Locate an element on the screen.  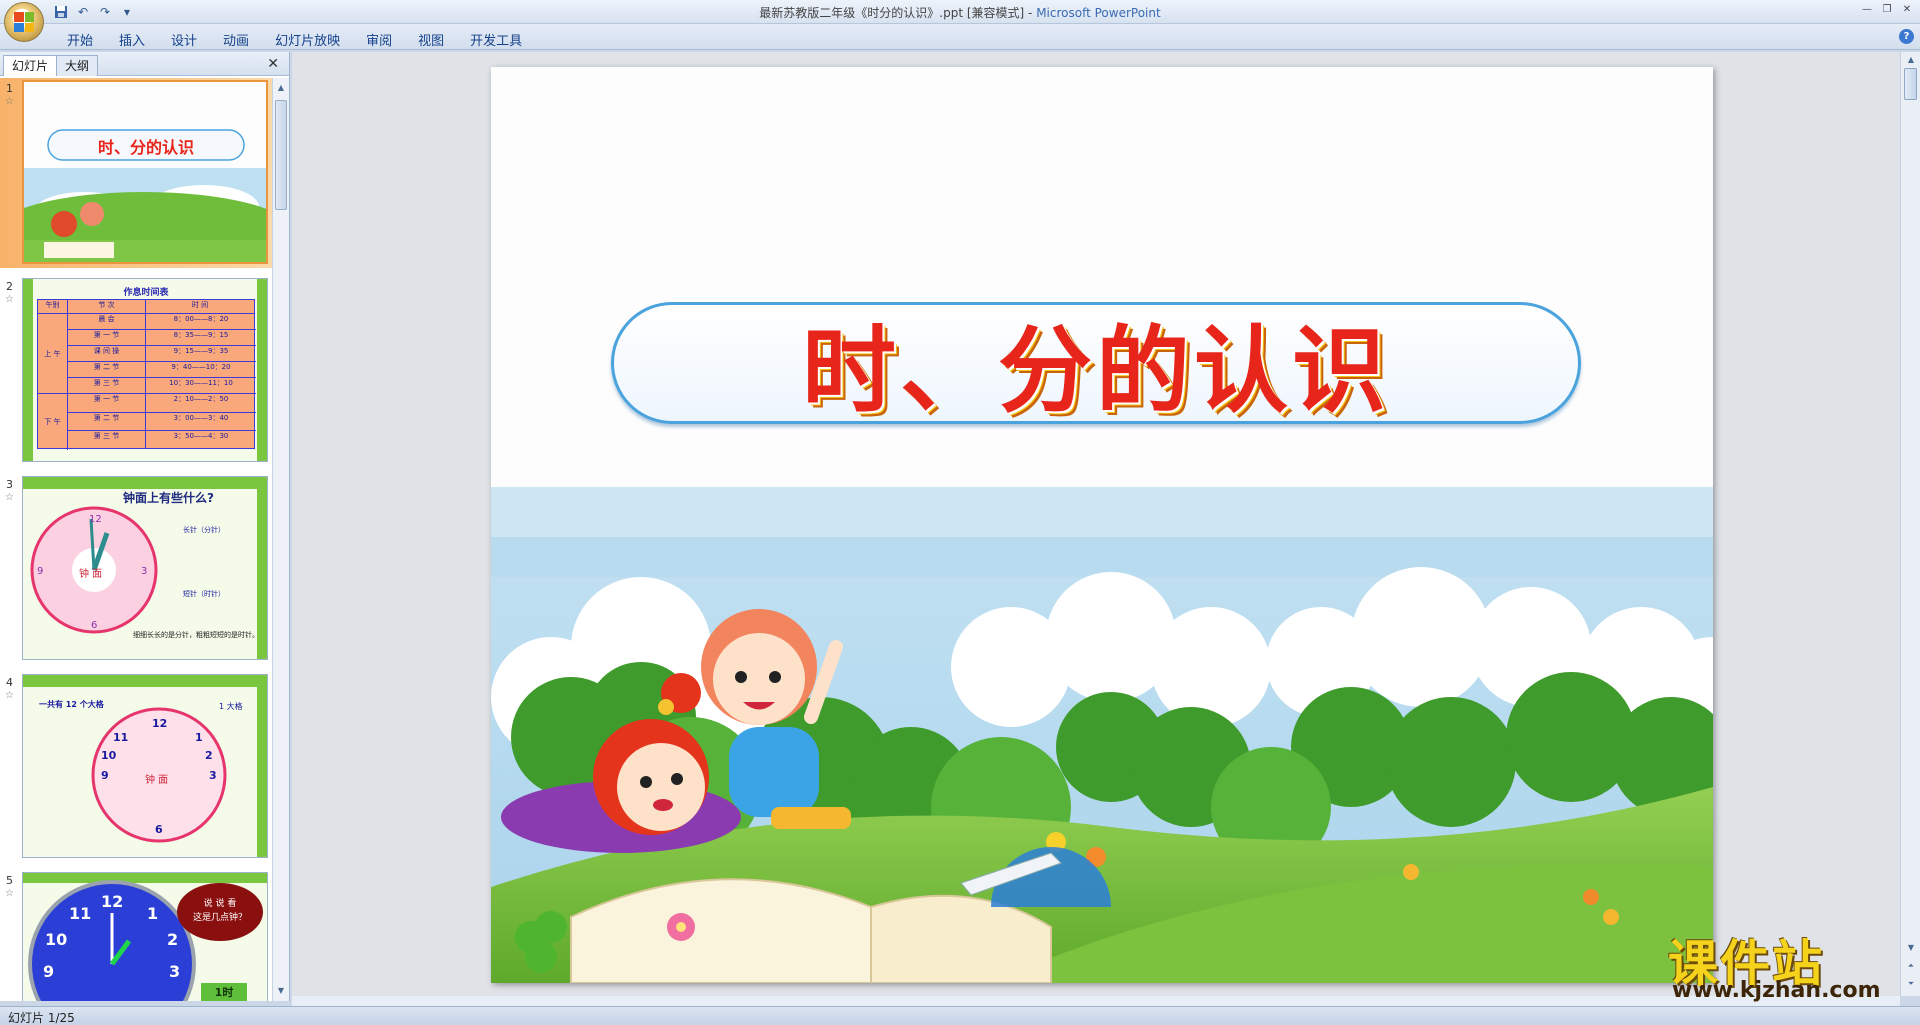
thumbnail-number: 1 is located at coordinates (9, 88).